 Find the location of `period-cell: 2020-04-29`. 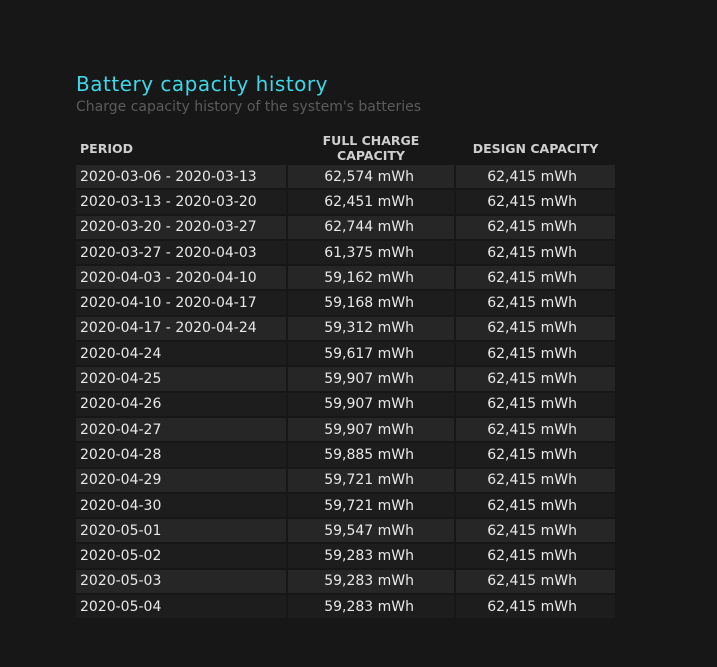

period-cell: 2020-04-29 is located at coordinates (181, 480).